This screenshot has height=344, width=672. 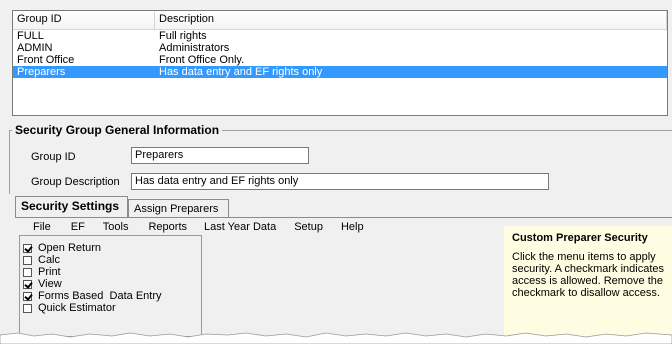 What do you see at coordinates (352, 227) in the screenshot?
I see `menu-item-help: Help` at bounding box center [352, 227].